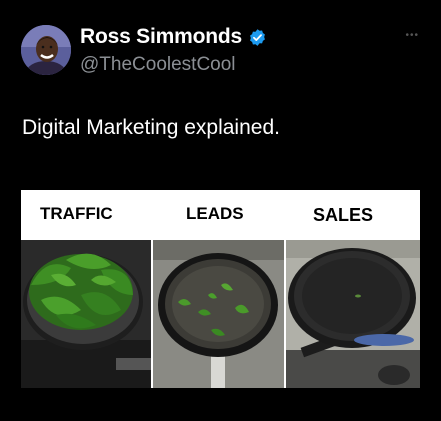 The image size is (441, 421). I want to click on author-row: Ross Simmonds, so click(173, 37).